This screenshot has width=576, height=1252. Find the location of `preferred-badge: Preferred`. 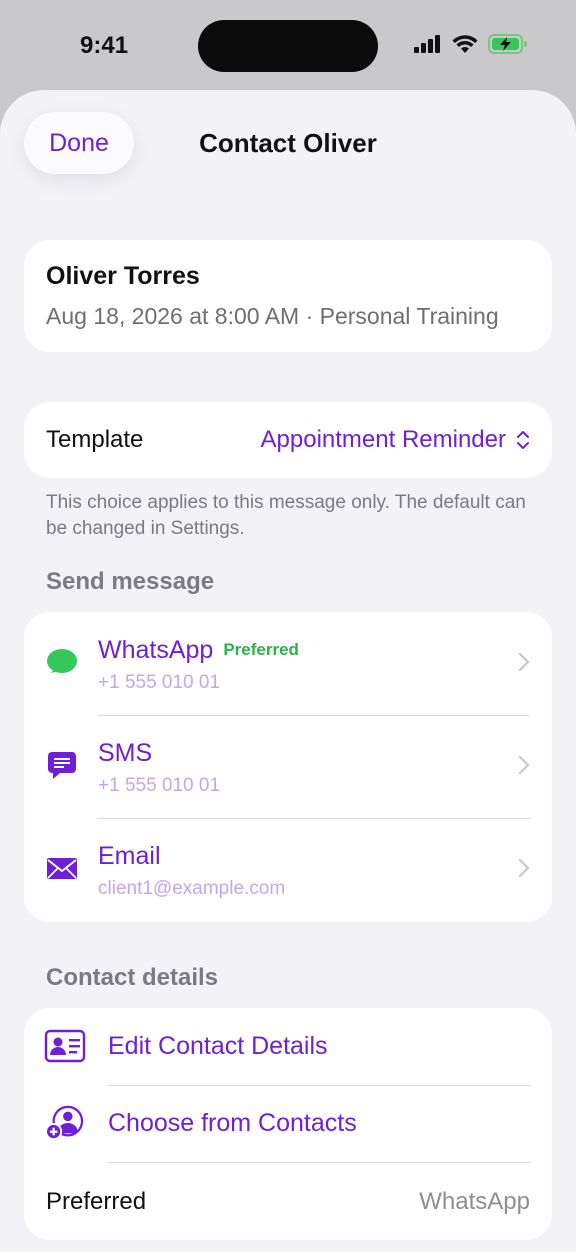

preferred-badge: Preferred is located at coordinates (261, 649).